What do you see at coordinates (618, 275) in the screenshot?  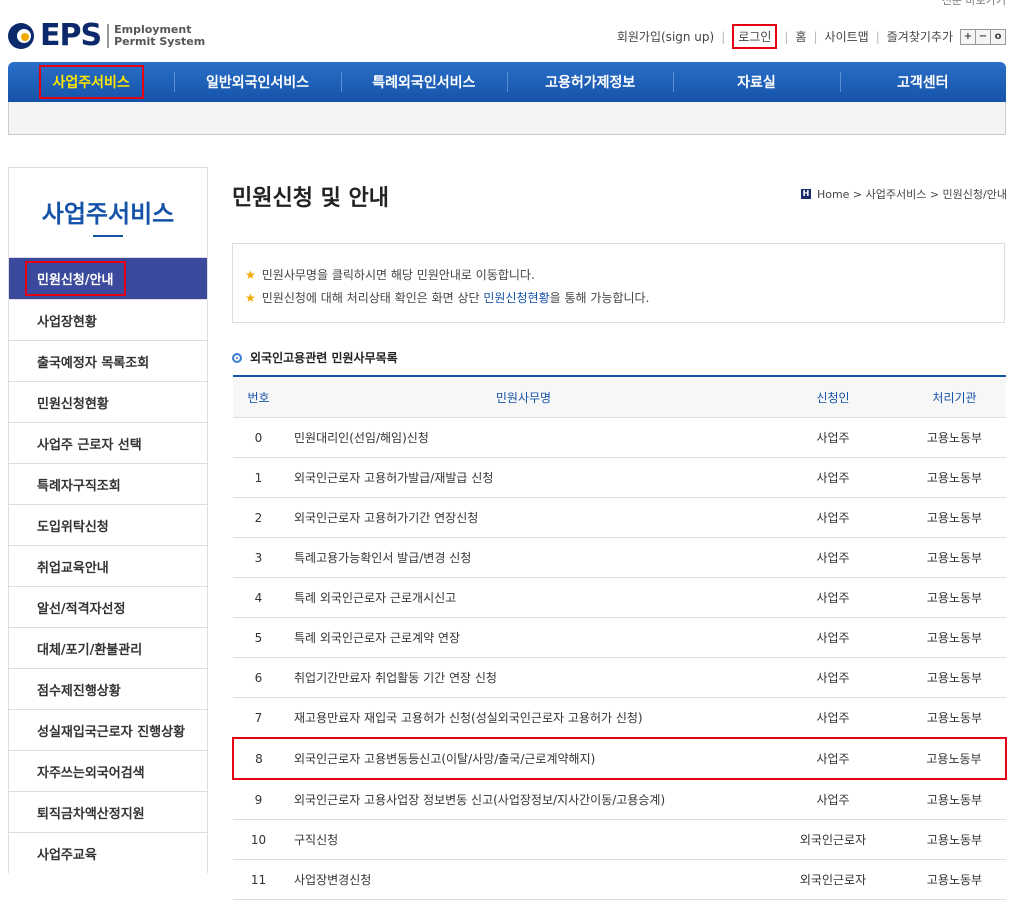 I see `notice-line-1: ★ 민원사무명을 클릭하시면 해당 민원안내로 이동합니다.` at bounding box center [618, 275].